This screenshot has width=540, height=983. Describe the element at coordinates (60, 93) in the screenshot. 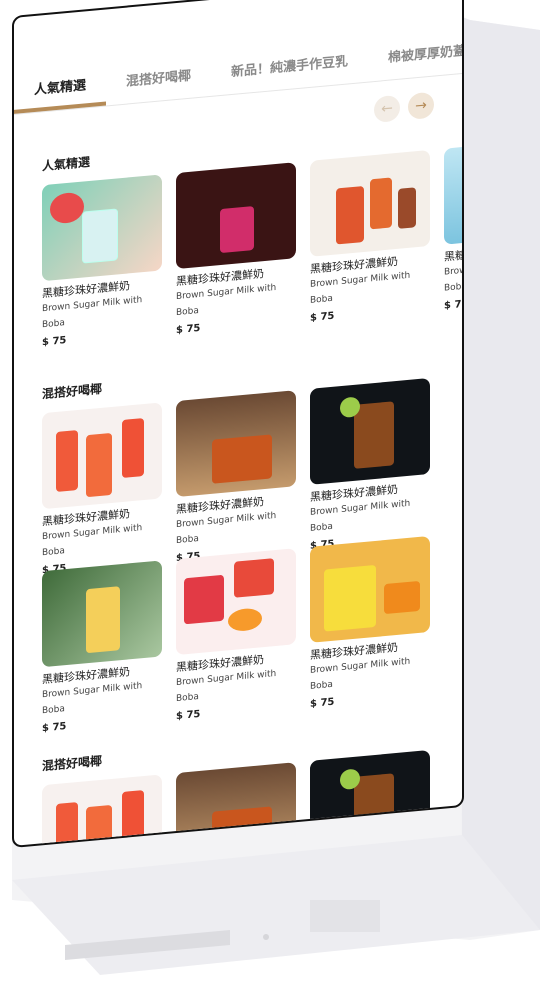

I see `tab-popular: 人氣精選` at that location.